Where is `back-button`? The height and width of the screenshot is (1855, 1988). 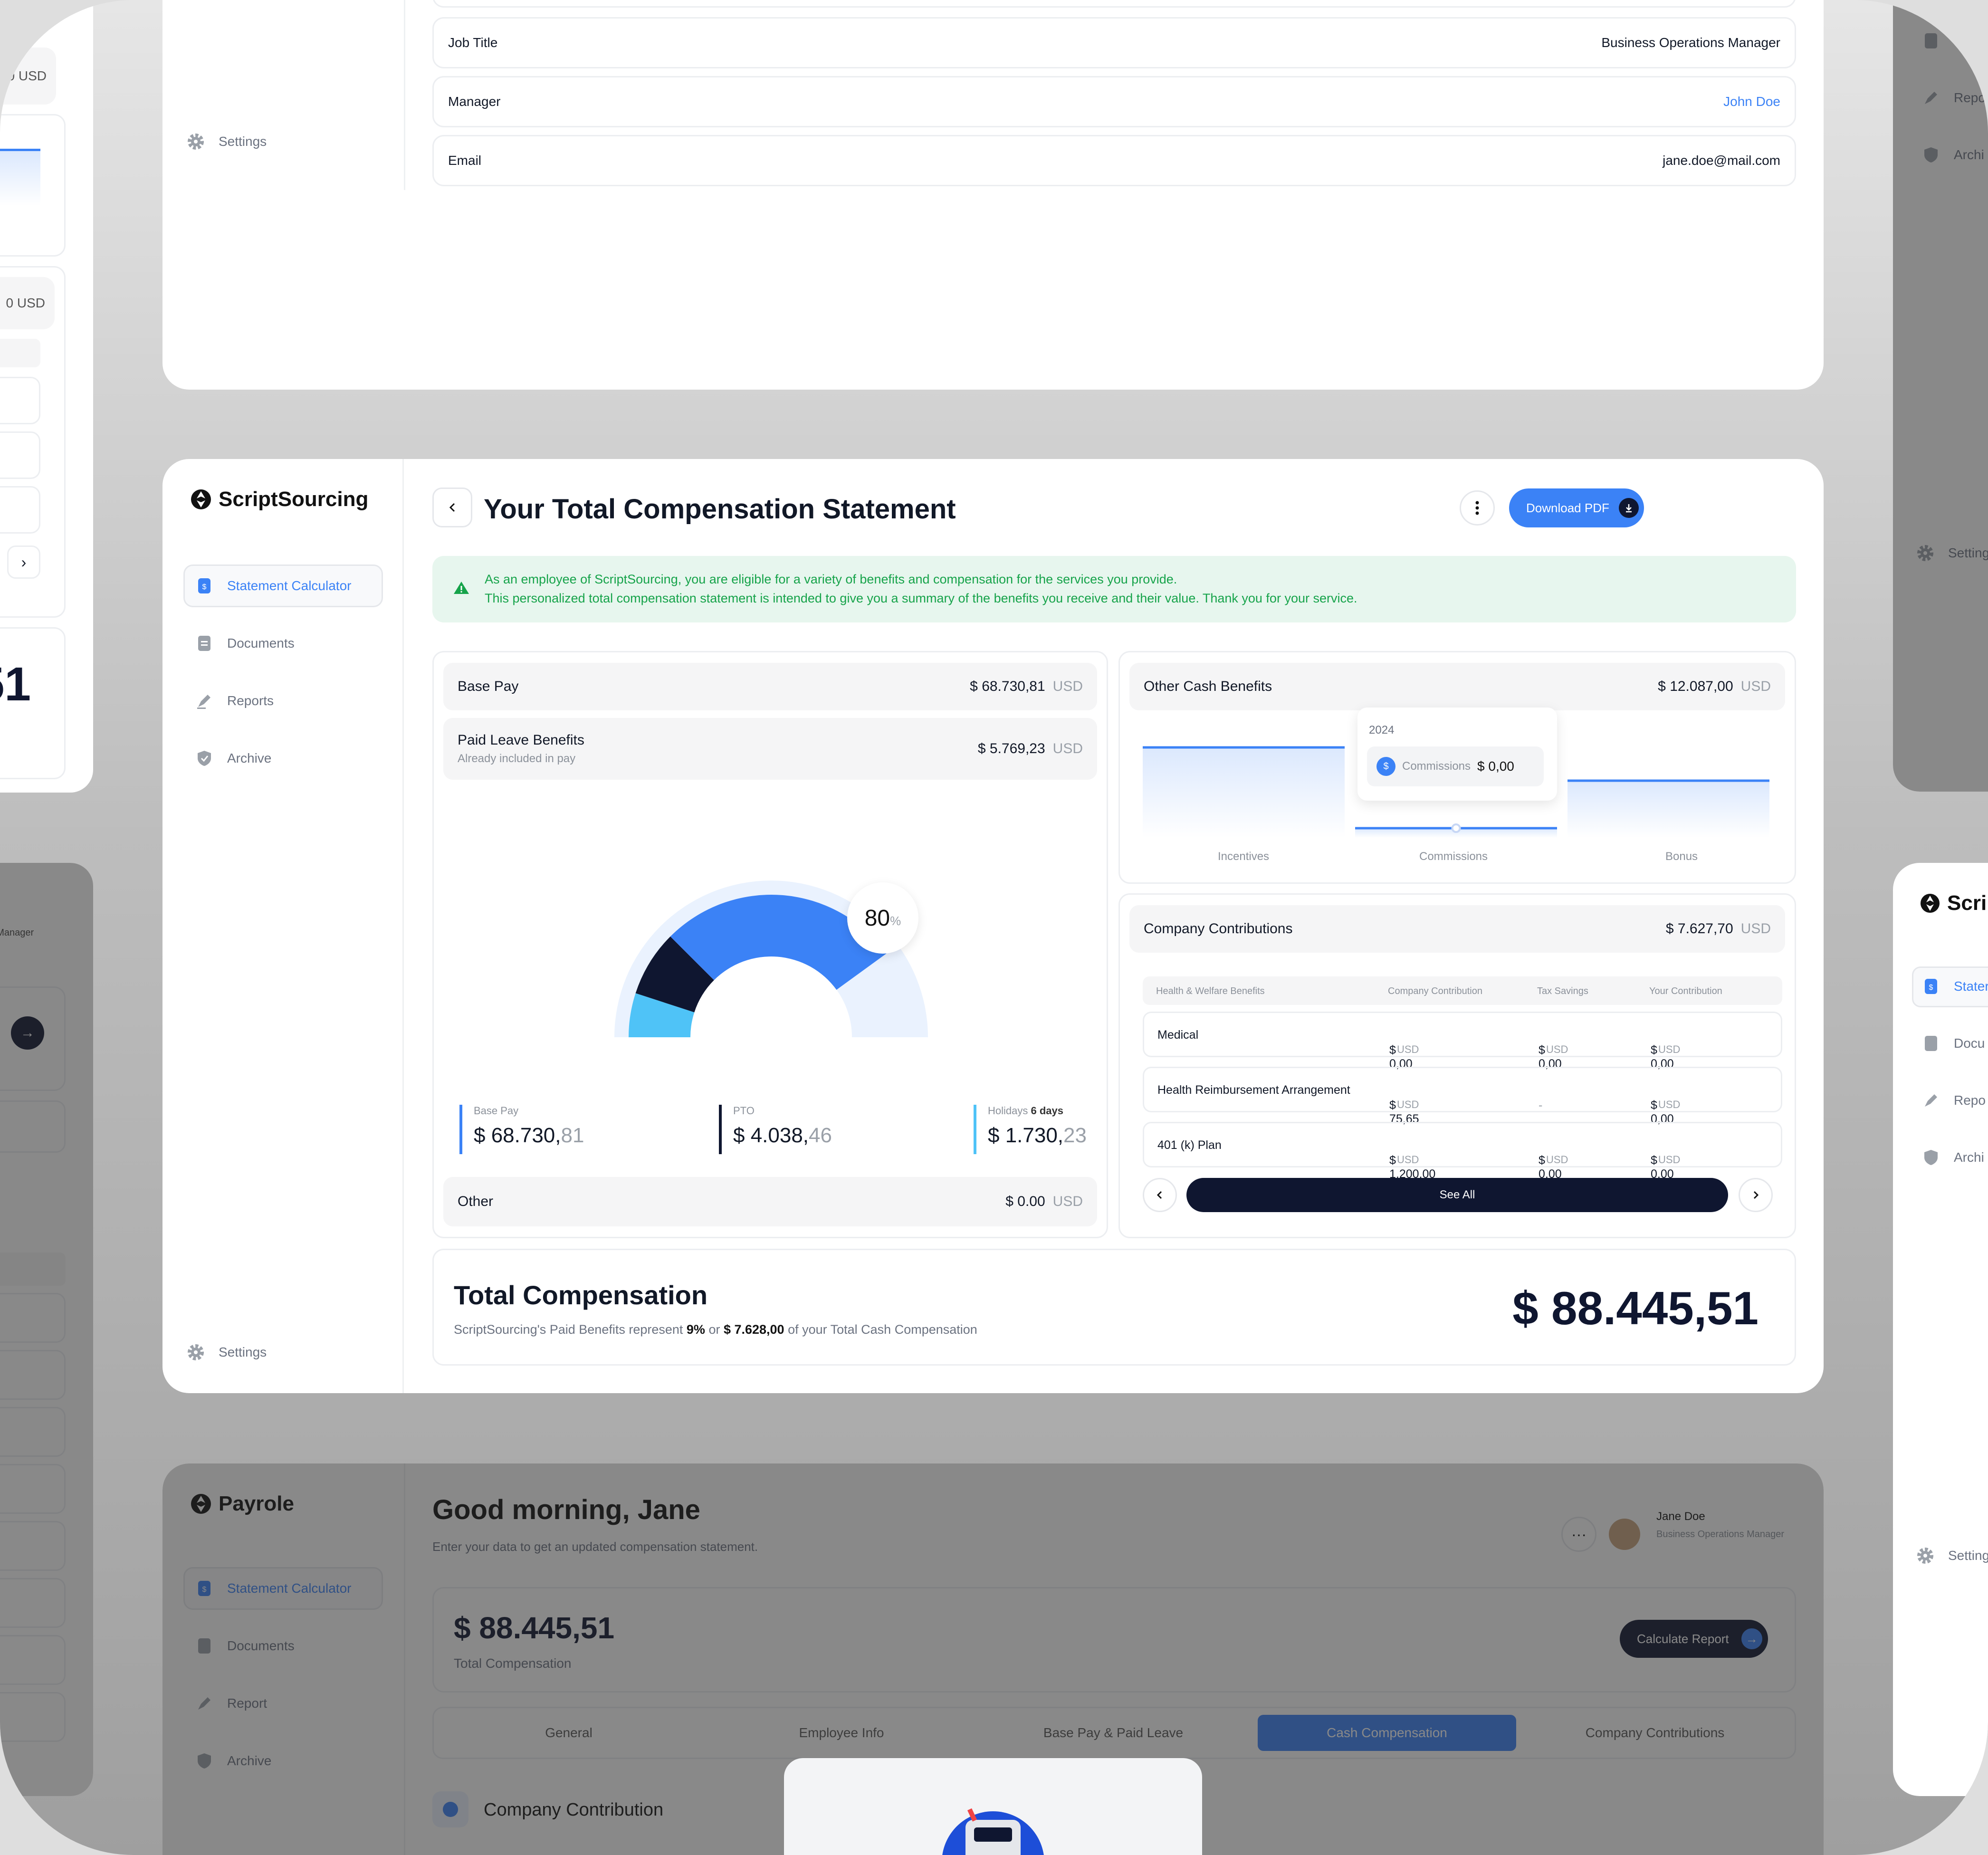
back-button is located at coordinates (452, 507).